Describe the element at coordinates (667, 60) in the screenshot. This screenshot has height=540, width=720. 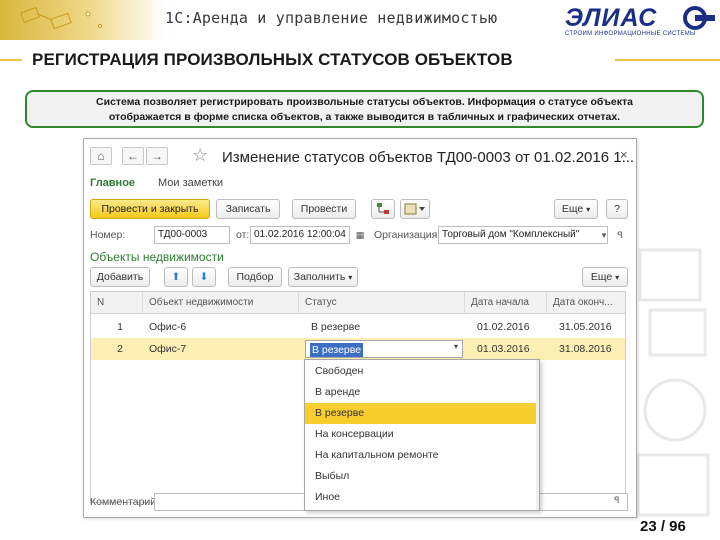
I see `heading-rule-right` at that location.